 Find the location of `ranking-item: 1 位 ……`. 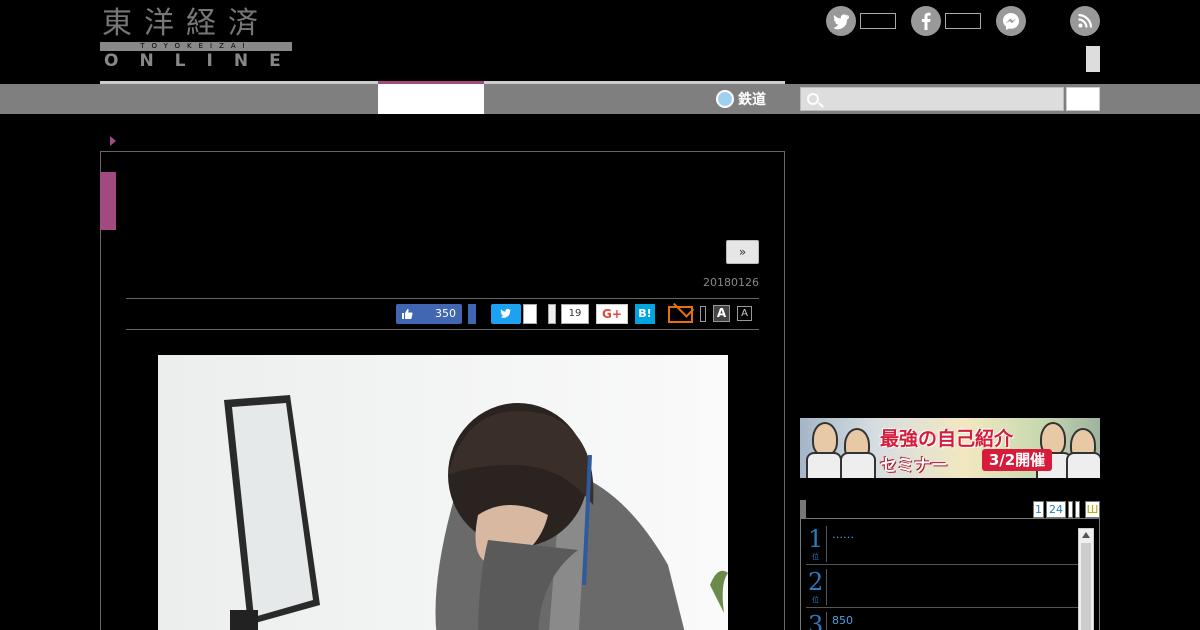

ranking-item: 1 位 …… is located at coordinates (942, 543).